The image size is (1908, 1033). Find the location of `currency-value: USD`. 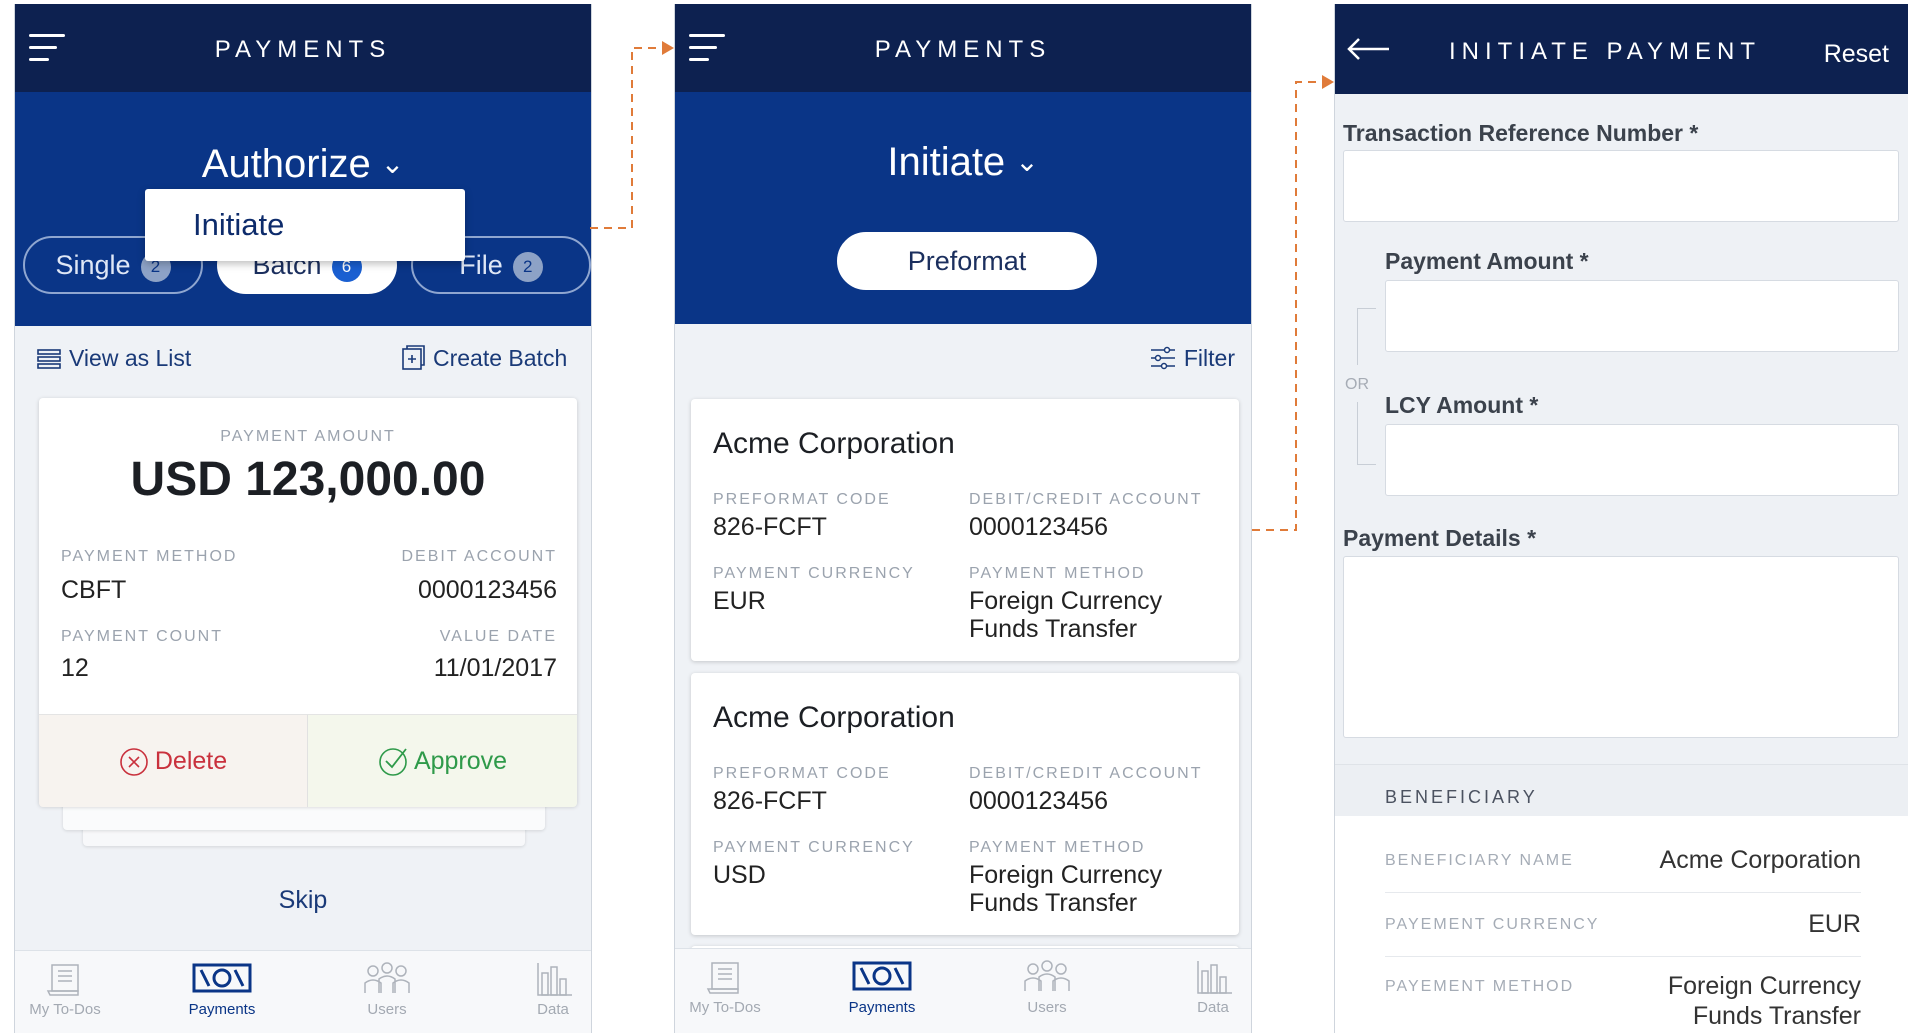

currency-value: USD is located at coordinates (739, 875).